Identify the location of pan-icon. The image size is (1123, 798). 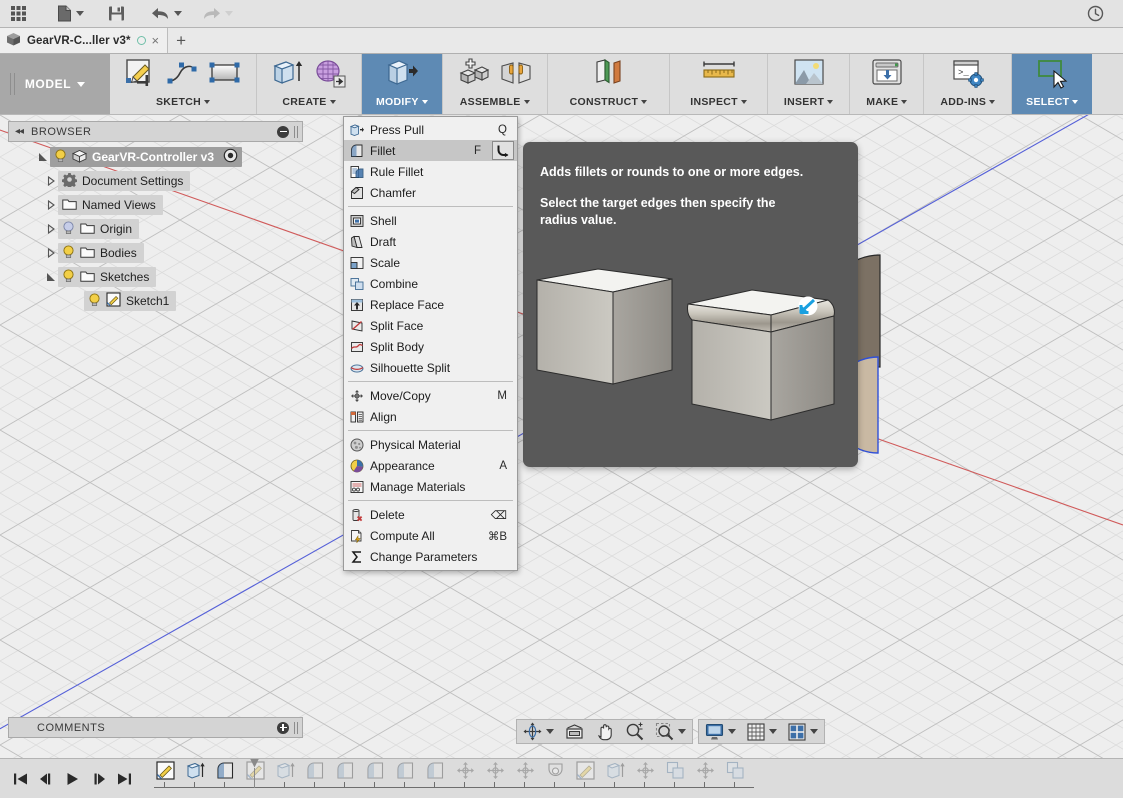
(604, 731).